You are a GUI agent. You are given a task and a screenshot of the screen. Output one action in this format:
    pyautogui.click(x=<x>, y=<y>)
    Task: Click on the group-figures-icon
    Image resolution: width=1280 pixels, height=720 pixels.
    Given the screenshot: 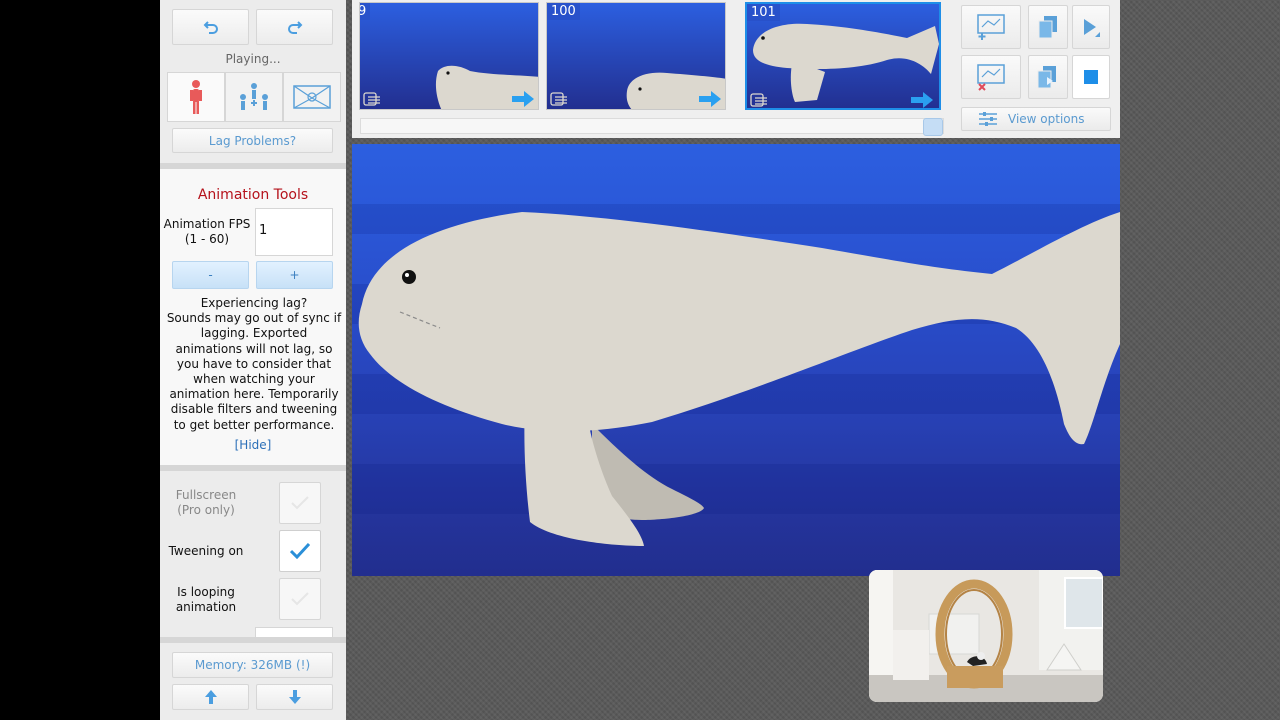 What is the action you would take?
    pyautogui.click(x=254, y=96)
    